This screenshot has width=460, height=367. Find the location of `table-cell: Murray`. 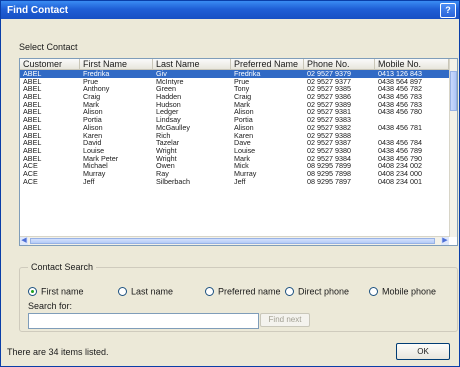

table-cell: Murray is located at coordinates (245, 173).